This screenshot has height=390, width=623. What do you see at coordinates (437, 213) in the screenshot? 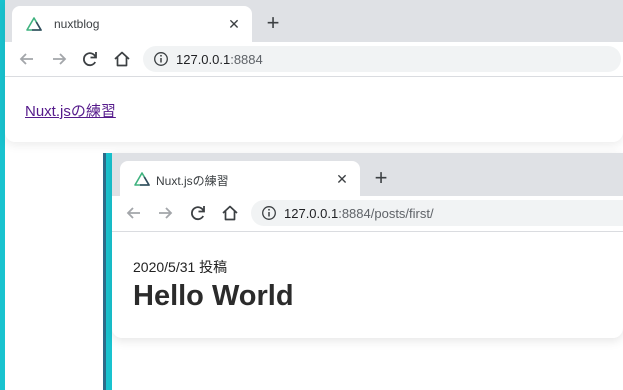
I see `address-bar: 127.0.0.1:8884/posts/first/` at bounding box center [437, 213].